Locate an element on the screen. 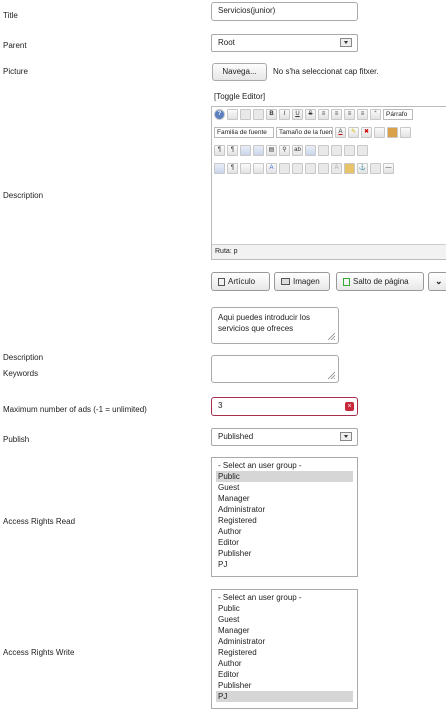 This screenshot has width=446, height=717. undo-icon is located at coordinates (245, 114).